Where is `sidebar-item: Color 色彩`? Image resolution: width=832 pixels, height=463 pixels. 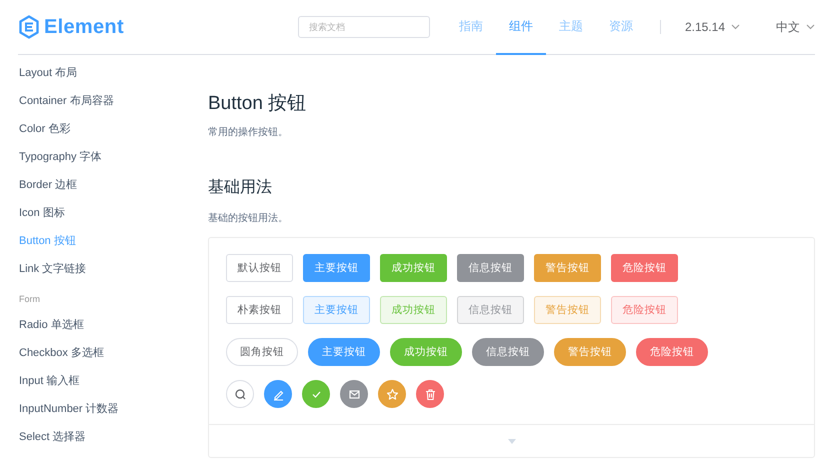
sidebar-item: Color 色彩 is located at coordinates (104, 129).